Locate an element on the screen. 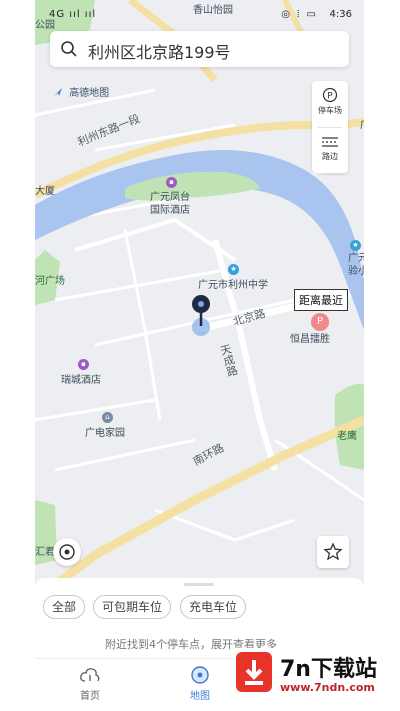 This screenshot has height=711, width=400. search-input: 利州区北京路199号 is located at coordinates (159, 51).